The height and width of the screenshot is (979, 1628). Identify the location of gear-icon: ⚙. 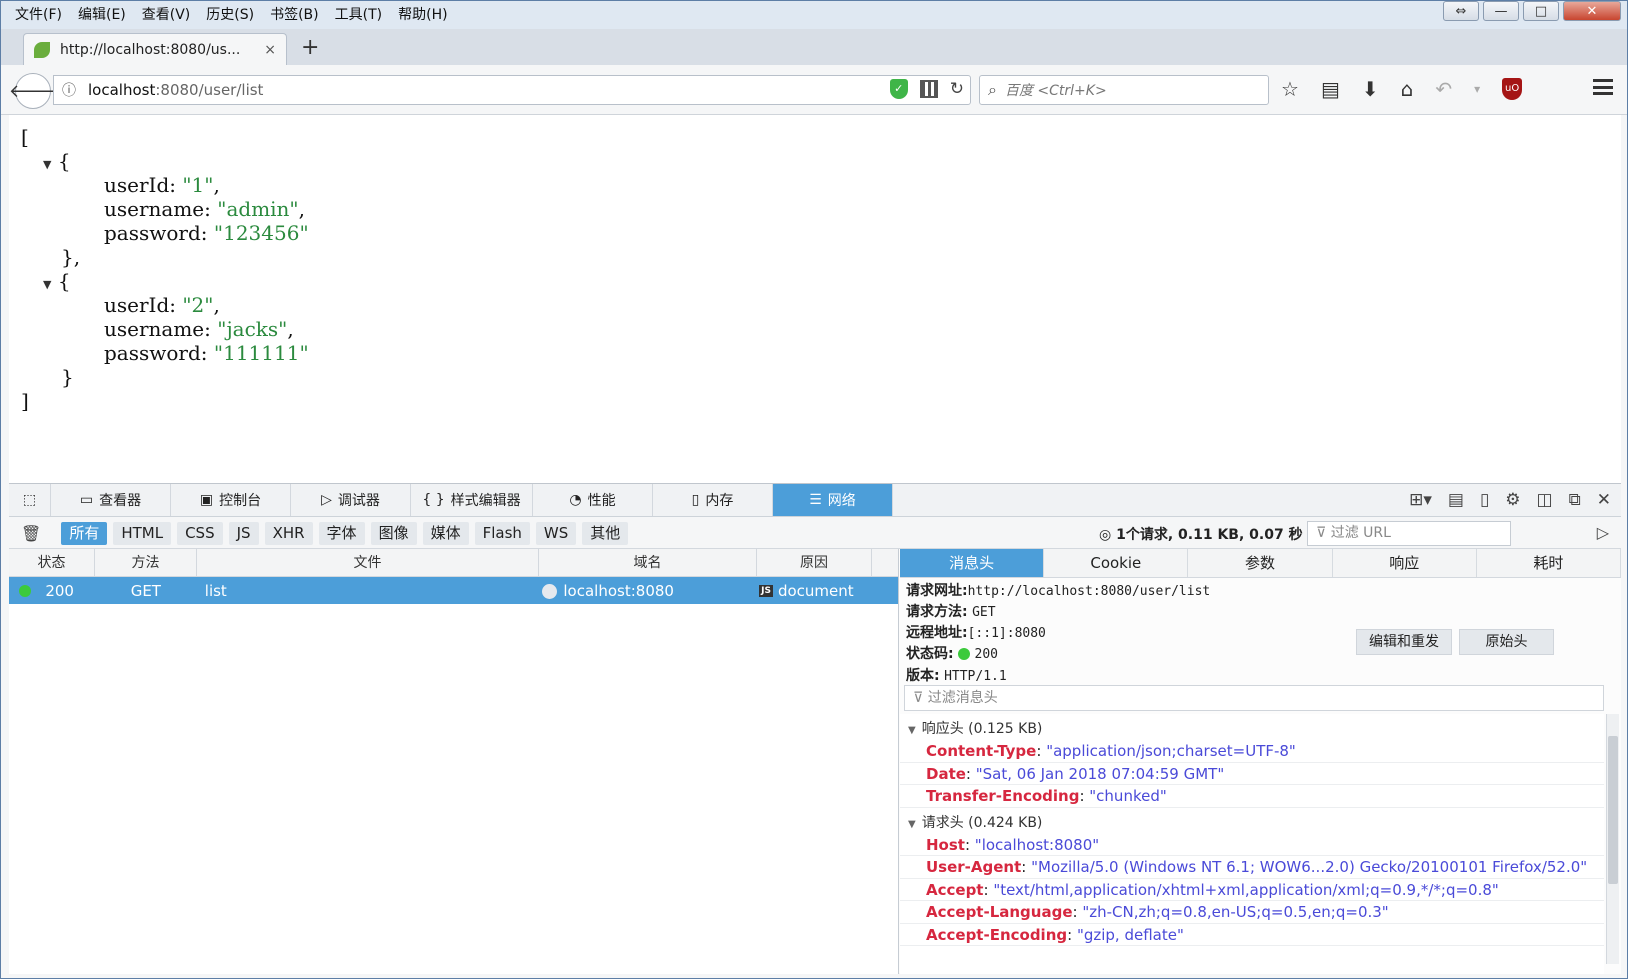
(1512, 500).